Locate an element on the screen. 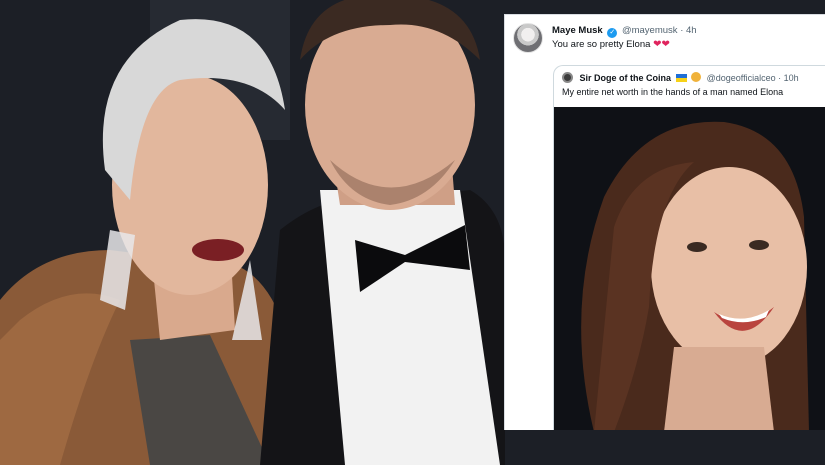  quoted-tweet-time: 10h is located at coordinates (791, 78).